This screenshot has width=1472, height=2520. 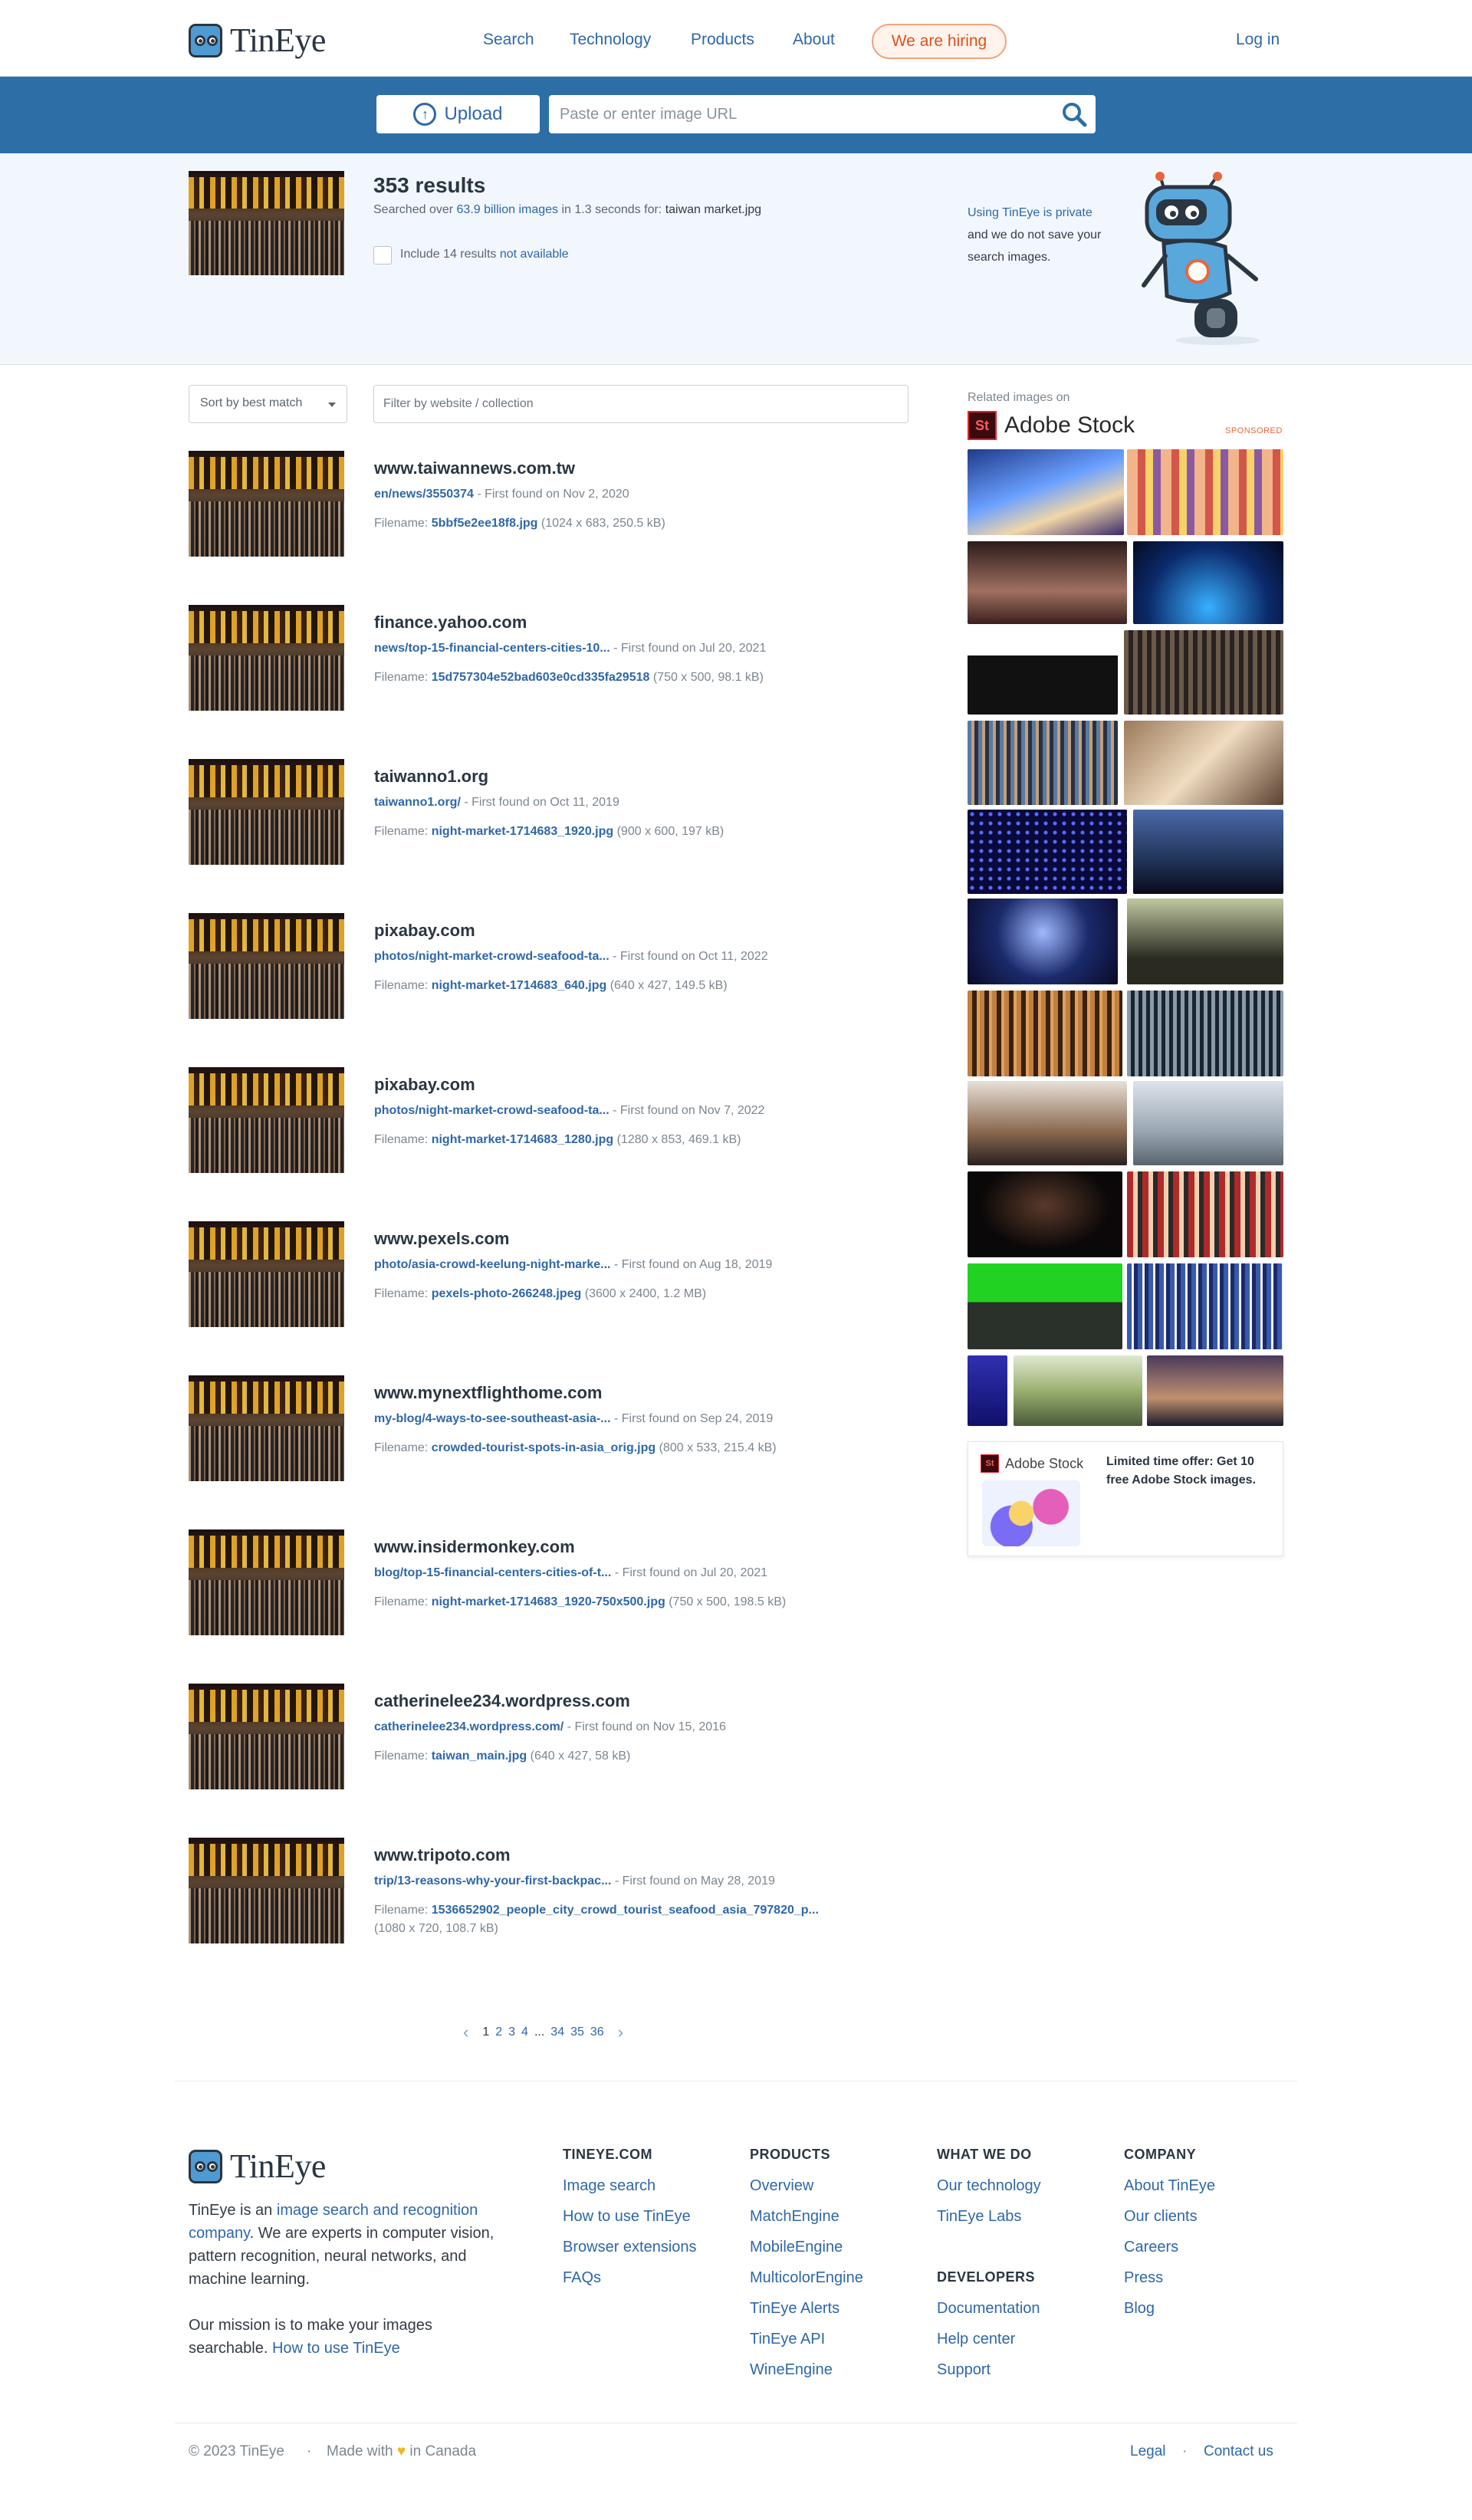 What do you see at coordinates (424, 931) in the screenshot?
I see `result-site-link: pixabay.com` at bounding box center [424, 931].